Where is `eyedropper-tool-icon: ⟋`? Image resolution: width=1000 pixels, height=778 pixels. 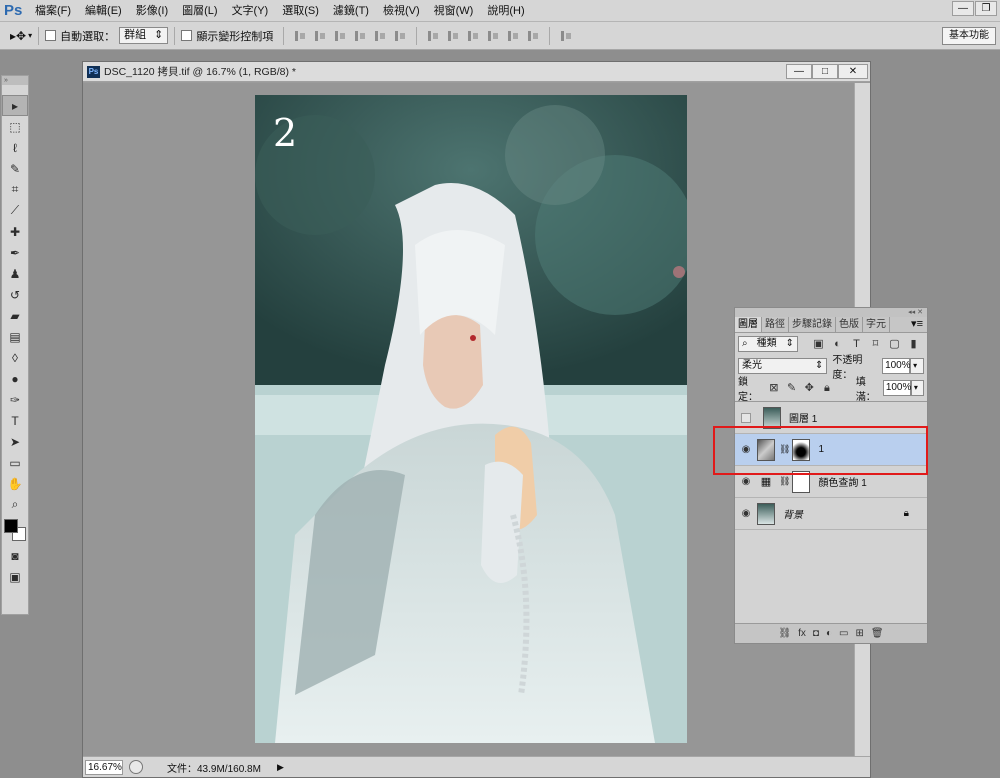
eyedropper-tool-icon: ⟋ is located at coordinates (15, 210).